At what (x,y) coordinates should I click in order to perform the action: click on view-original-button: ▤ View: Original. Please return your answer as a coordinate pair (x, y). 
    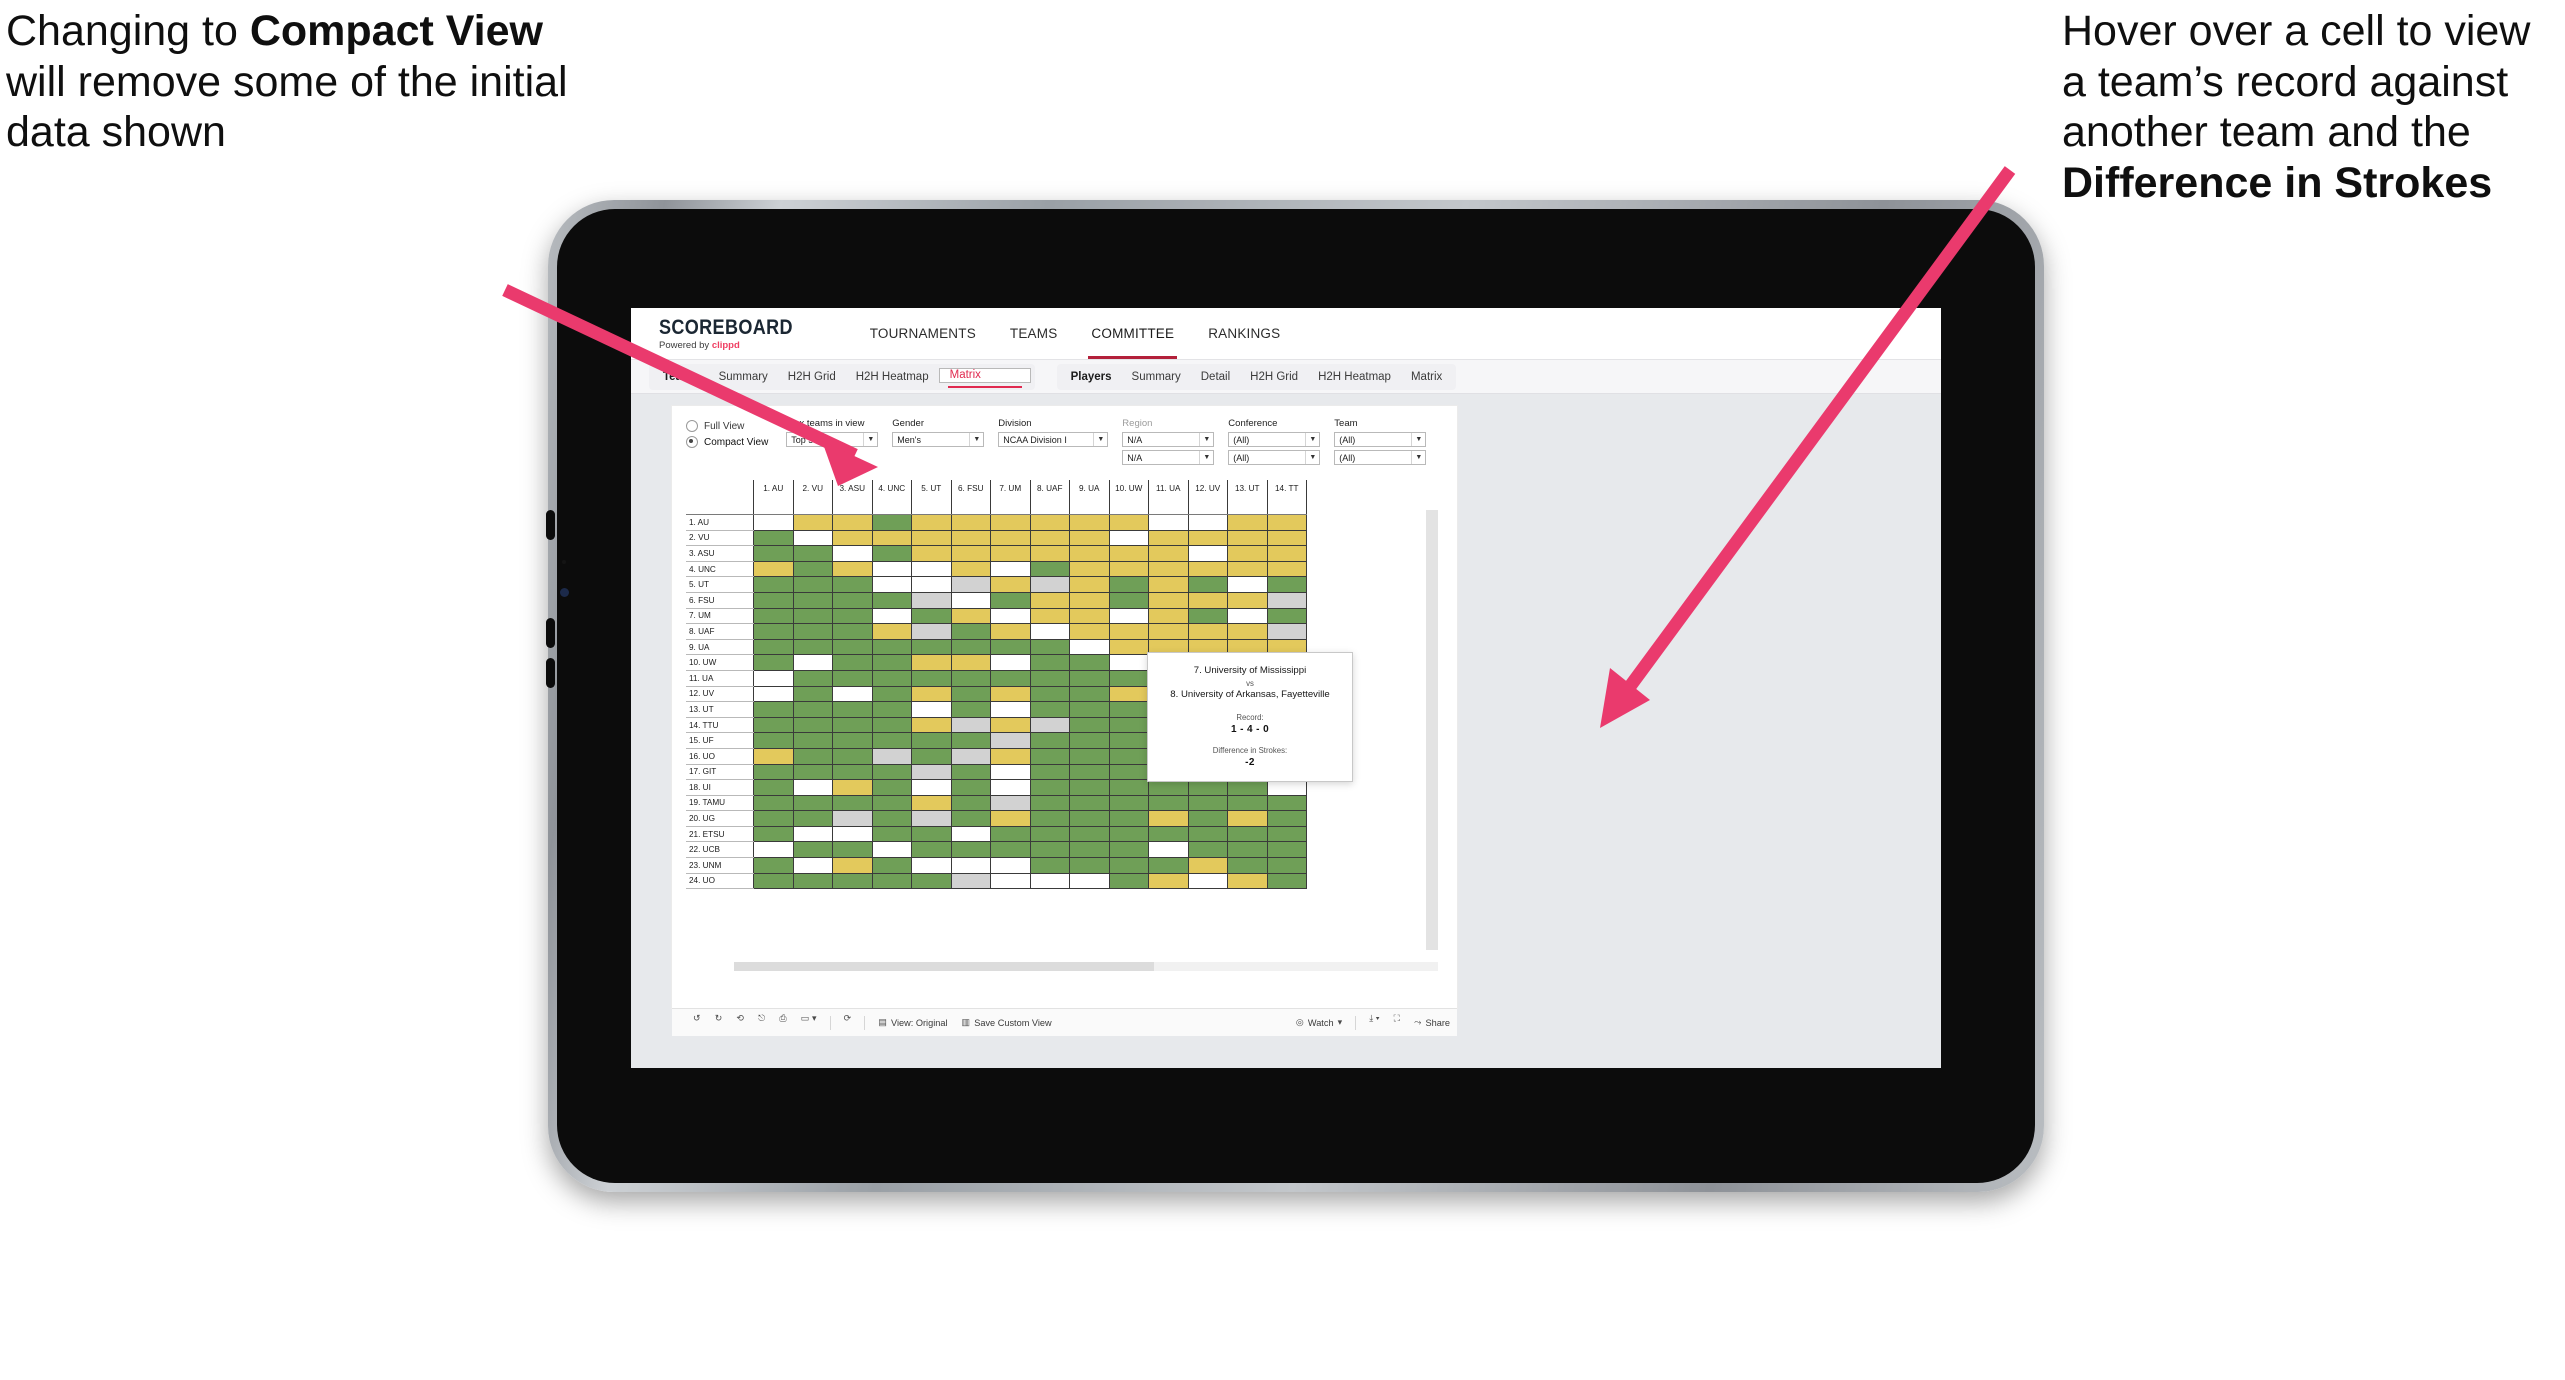
    Looking at the image, I should click on (912, 1023).